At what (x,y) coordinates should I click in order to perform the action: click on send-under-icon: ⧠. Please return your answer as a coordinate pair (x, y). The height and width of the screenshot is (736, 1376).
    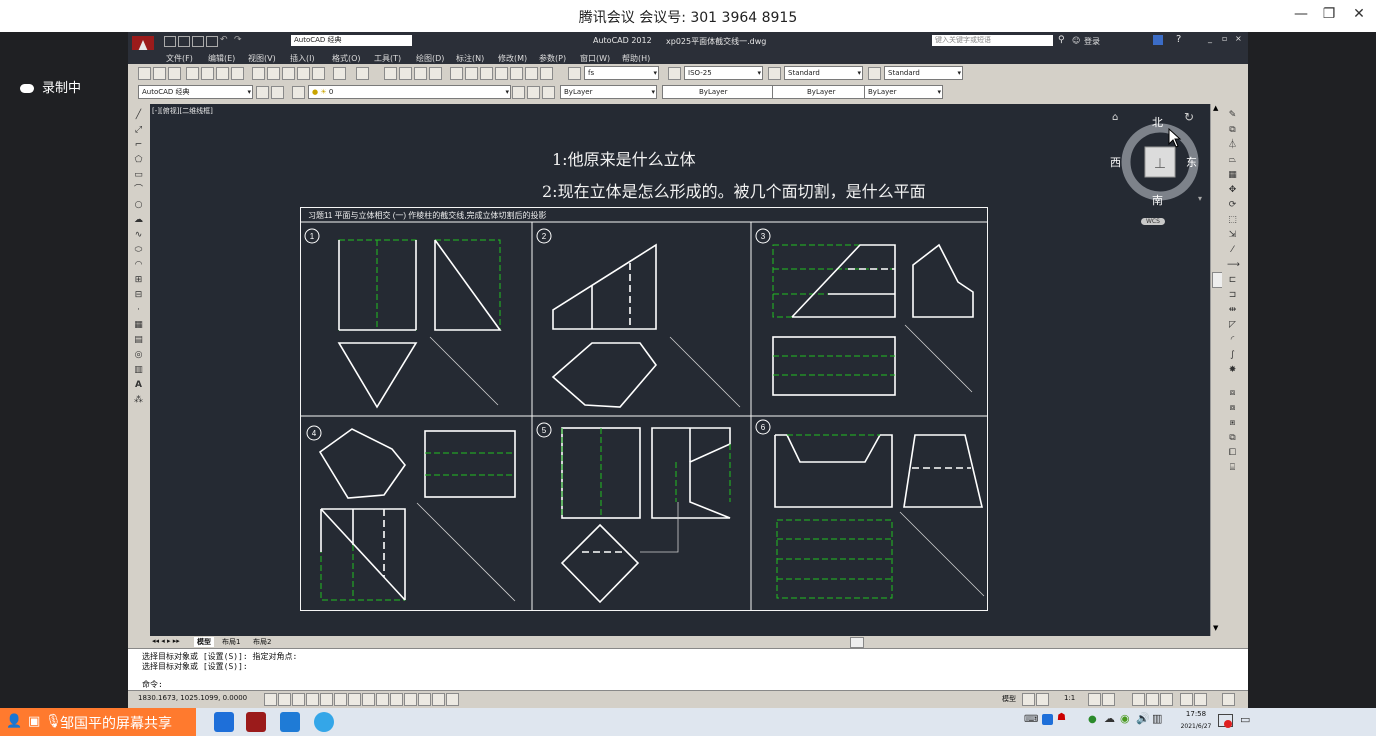
    Looking at the image, I should click on (1232, 453).